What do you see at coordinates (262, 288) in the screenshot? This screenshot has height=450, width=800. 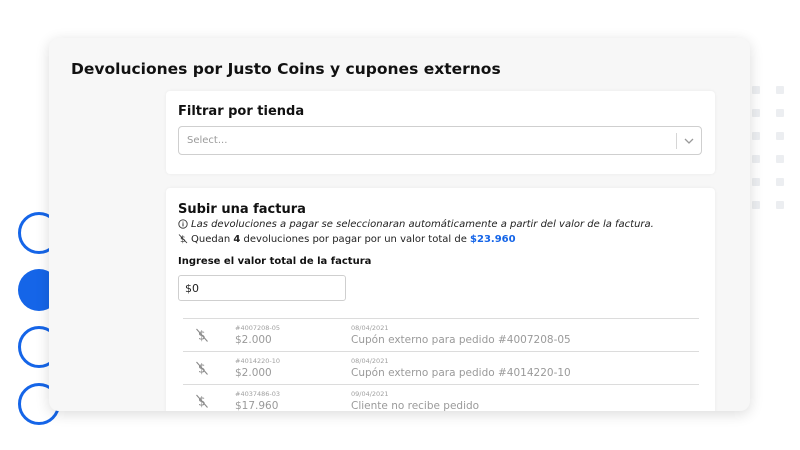 I see `invoice-value-input` at bounding box center [262, 288].